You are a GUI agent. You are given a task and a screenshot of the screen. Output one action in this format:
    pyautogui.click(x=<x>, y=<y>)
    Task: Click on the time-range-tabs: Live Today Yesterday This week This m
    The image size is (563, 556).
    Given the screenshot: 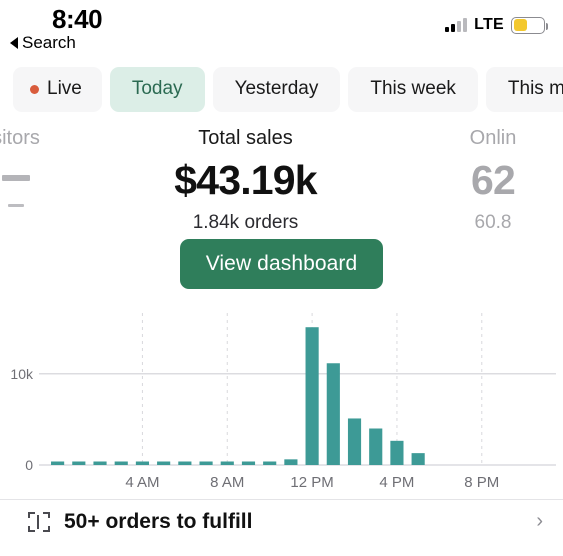 What is the action you would take?
    pyautogui.click(x=281, y=89)
    